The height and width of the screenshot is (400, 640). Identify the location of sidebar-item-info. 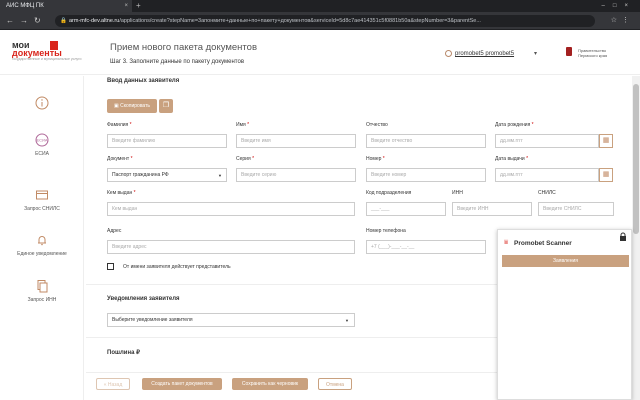
(42, 103).